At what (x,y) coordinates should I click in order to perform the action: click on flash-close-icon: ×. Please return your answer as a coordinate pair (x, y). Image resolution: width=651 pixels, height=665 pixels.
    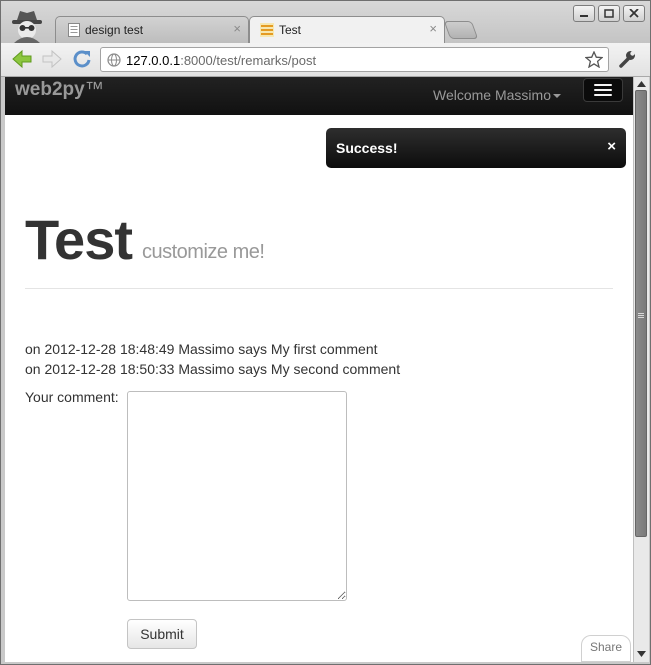
    Looking at the image, I should click on (611, 146).